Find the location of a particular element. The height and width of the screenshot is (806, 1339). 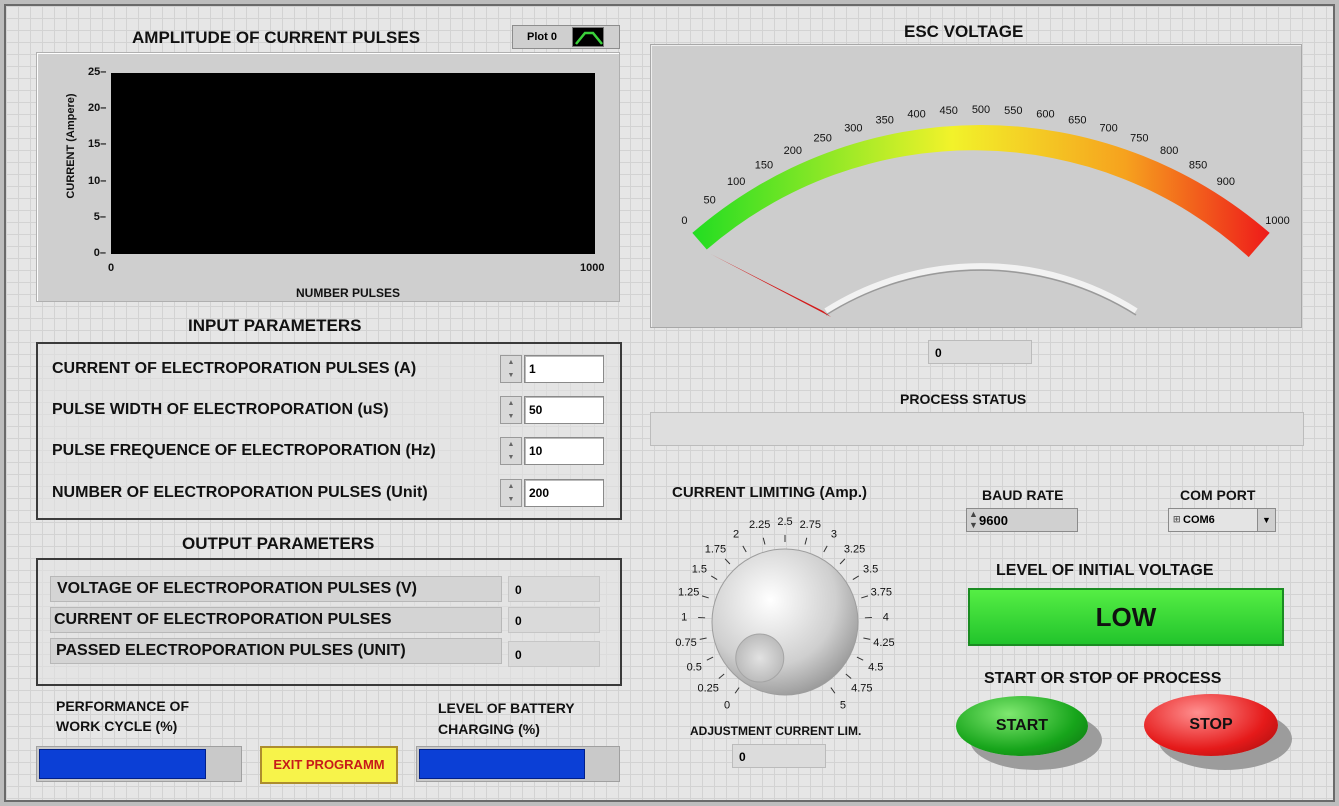

knob-scale-label: 2 is located at coordinates (736, 535).